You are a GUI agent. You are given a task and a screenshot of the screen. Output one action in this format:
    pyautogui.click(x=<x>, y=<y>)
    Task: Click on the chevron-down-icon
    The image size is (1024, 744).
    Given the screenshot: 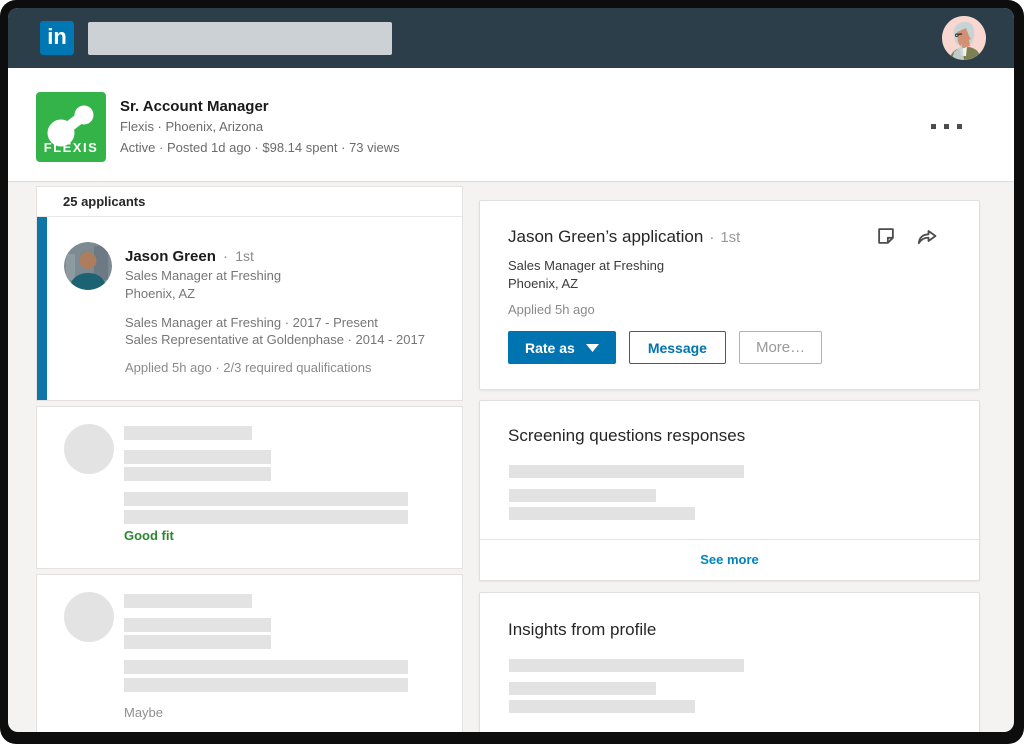 What is the action you would take?
    pyautogui.click(x=592, y=347)
    